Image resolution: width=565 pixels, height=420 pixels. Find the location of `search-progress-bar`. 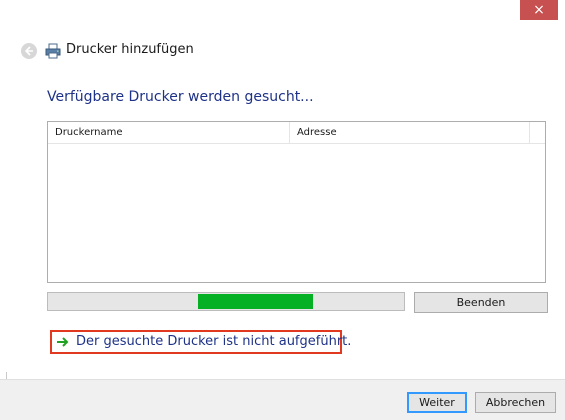

search-progress-bar is located at coordinates (226, 301).